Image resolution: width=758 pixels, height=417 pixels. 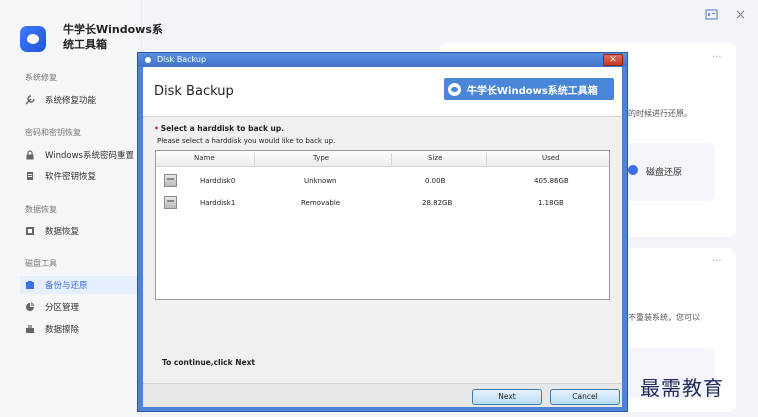 I want to click on section-password-recovery: 密码和密钥恢复, so click(x=53, y=132).